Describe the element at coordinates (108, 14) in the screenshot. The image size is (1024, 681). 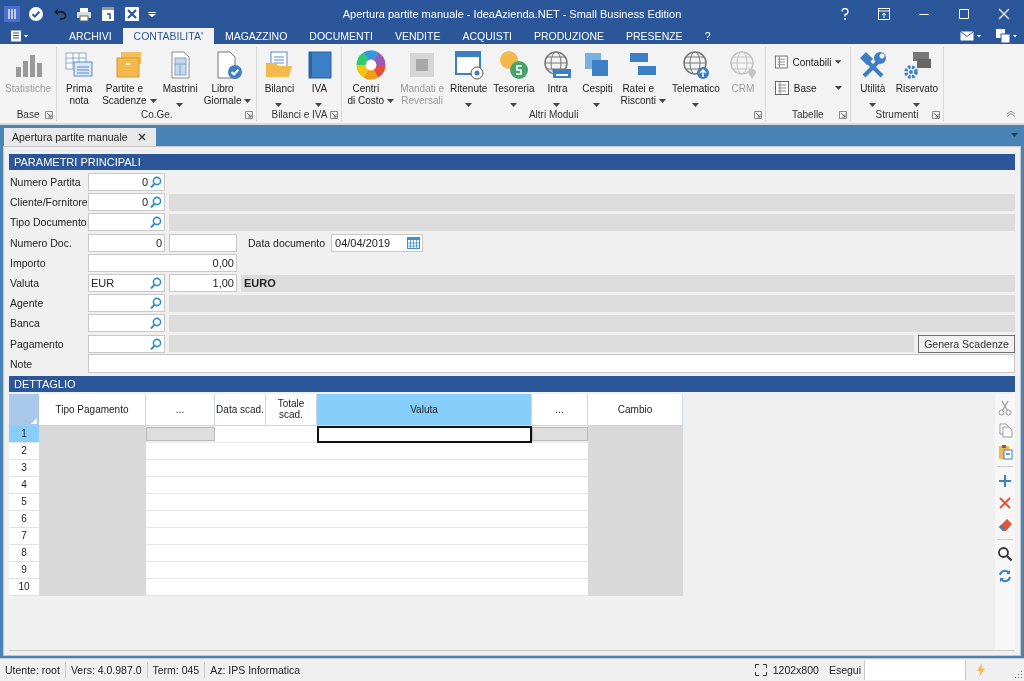
I see `calculator-icon` at that location.